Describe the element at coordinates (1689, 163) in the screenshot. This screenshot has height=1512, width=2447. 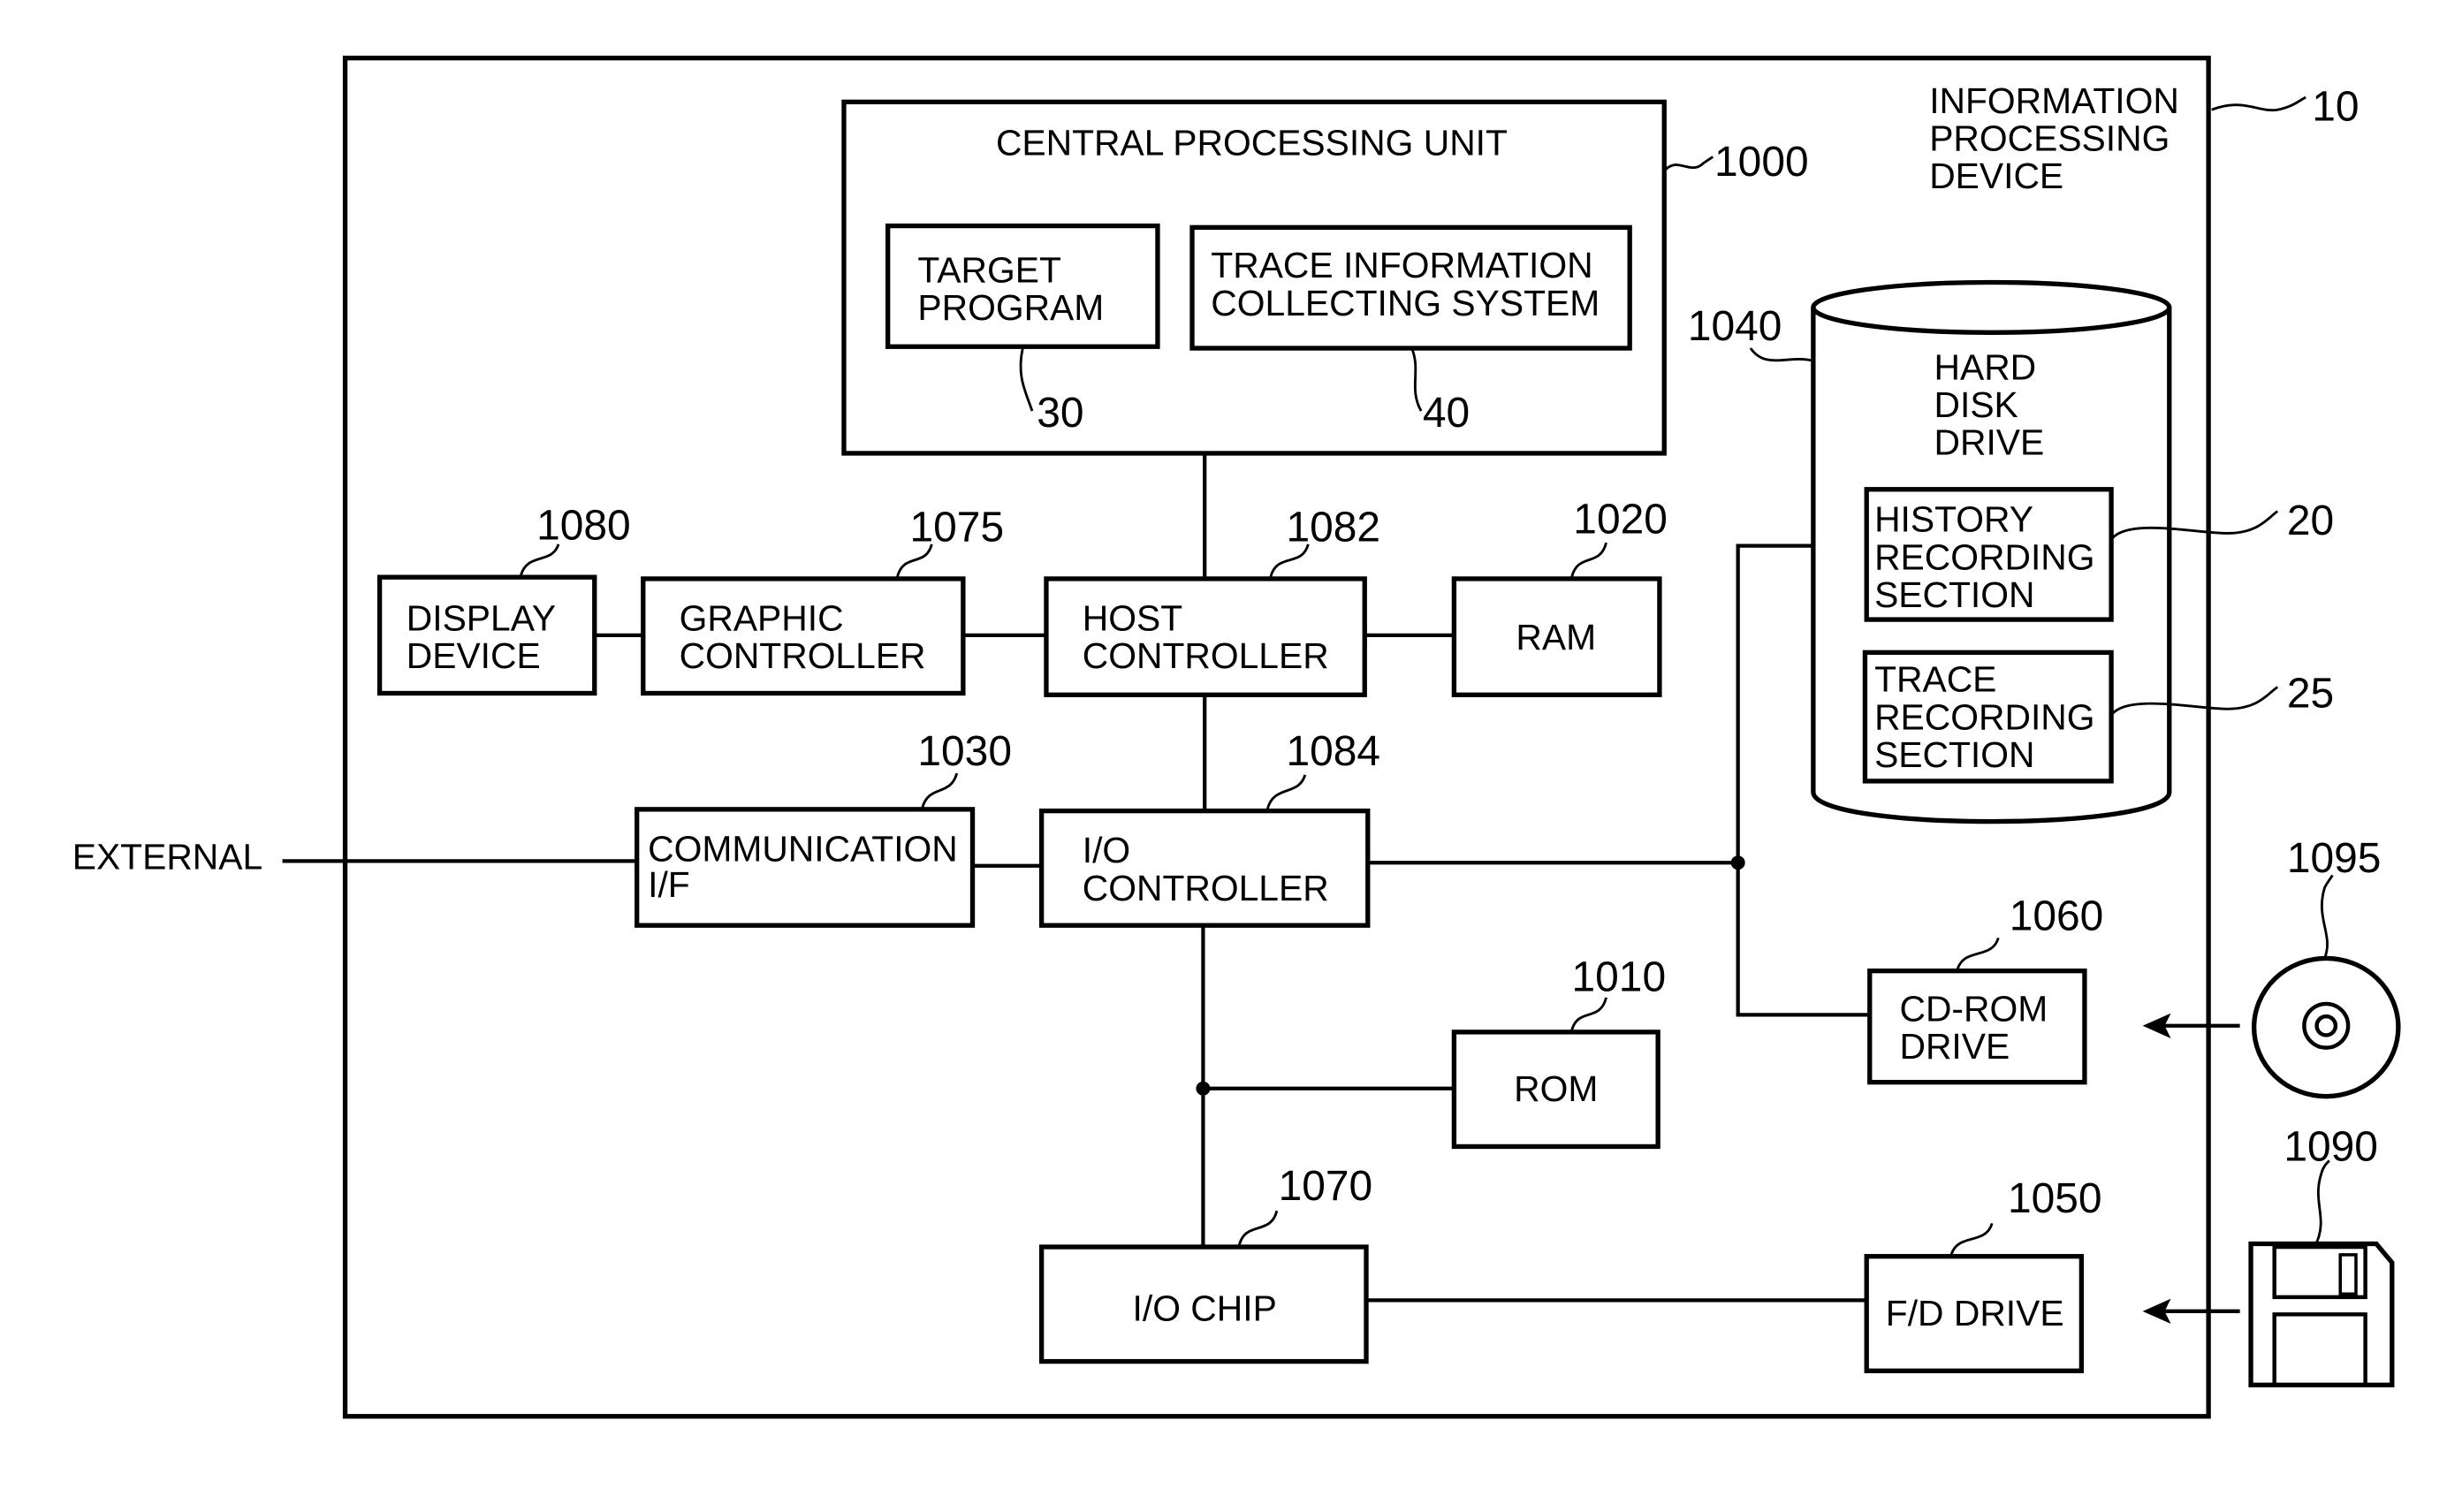
I see `cpu-ref-leader` at that location.